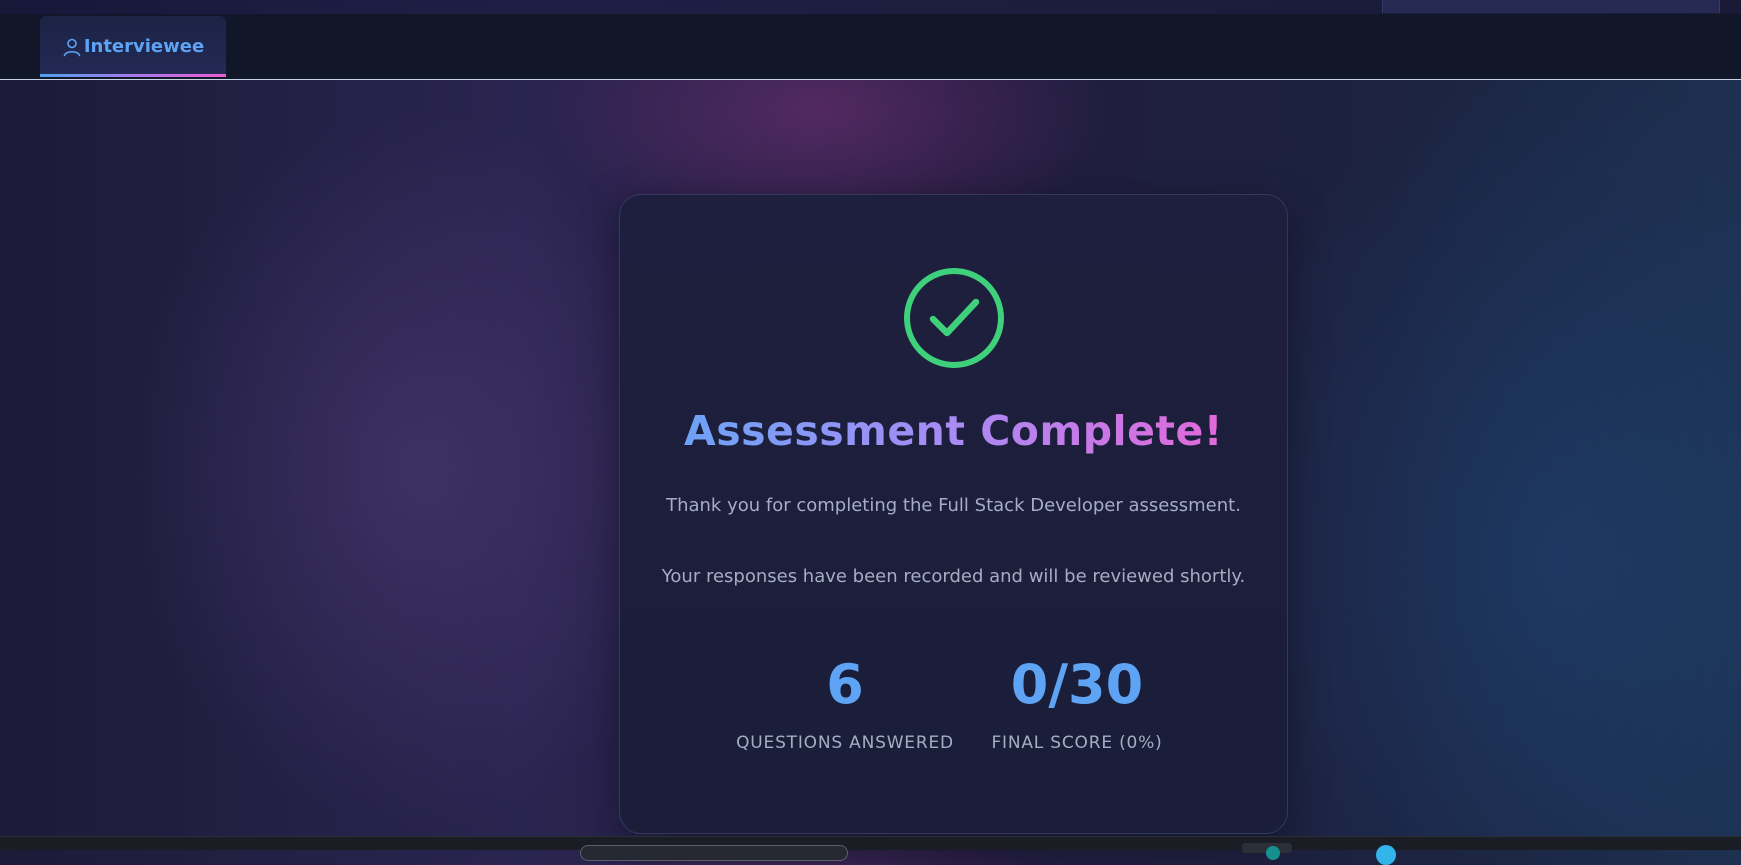 This screenshot has height=865, width=1741. What do you see at coordinates (1077, 684) in the screenshot?
I see `stat-value: 0/30` at bounding box center [1077, 684].